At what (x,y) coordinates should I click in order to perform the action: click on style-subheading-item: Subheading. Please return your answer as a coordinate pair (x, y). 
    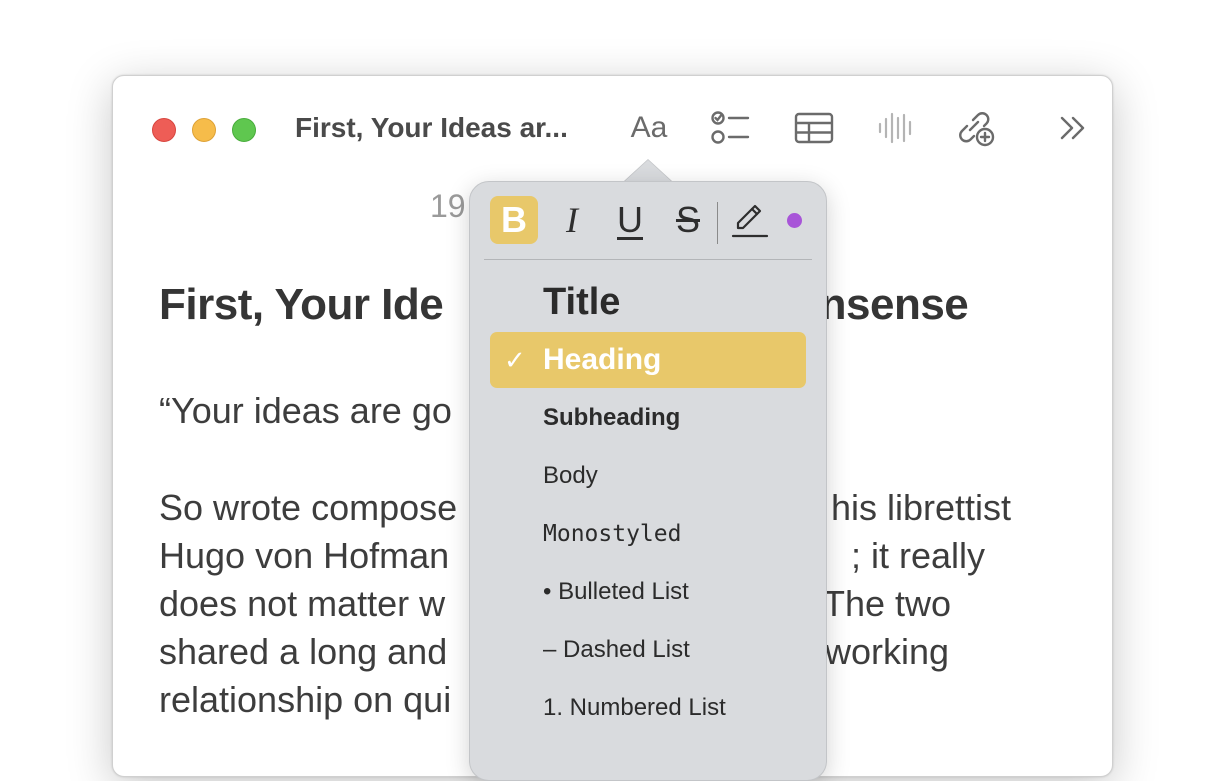
    Looking at the image, I should click on (648, 418).